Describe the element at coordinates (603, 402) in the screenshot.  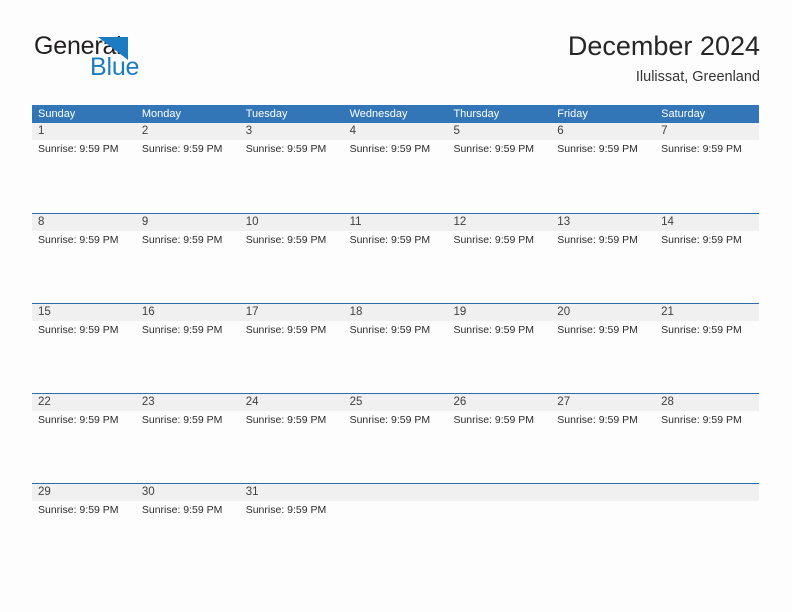
I see `day-number: 27` at that location.